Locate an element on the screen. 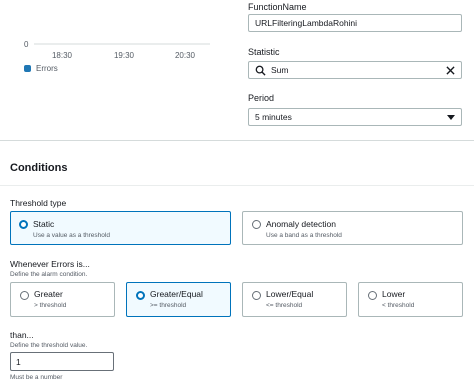 The width and height of the screenshot is (474, 381). option-title: Lower/Equal is located at coordinates (290, 294).